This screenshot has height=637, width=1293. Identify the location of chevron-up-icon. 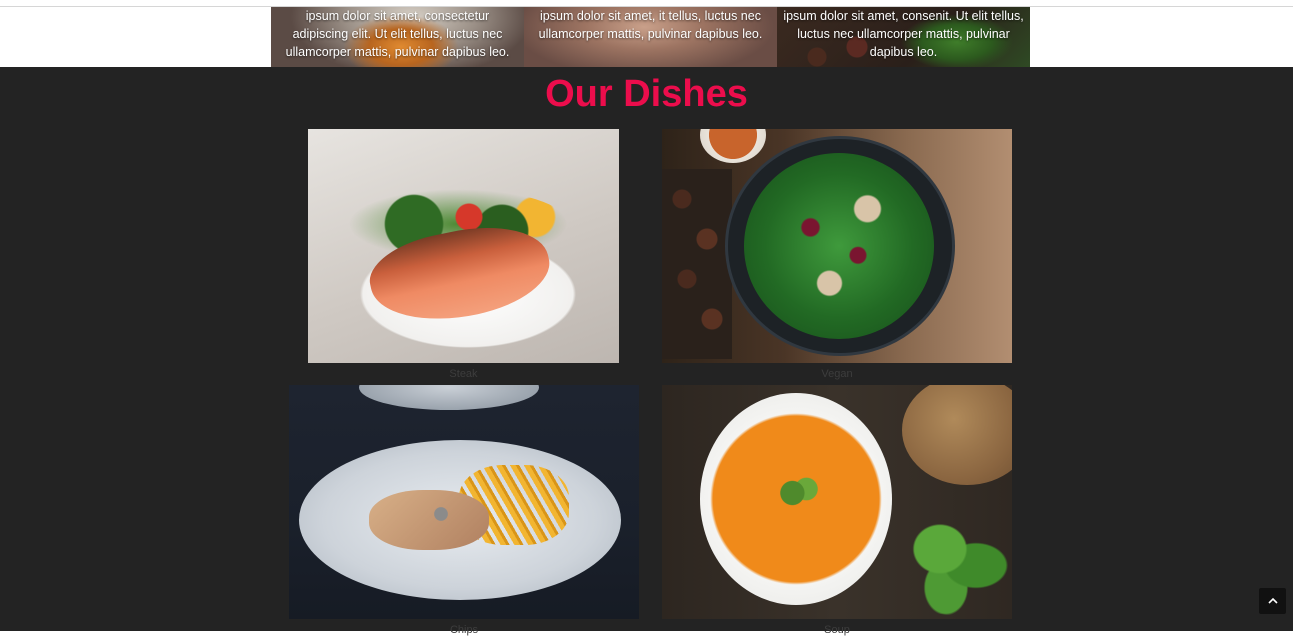
(1272, 600).